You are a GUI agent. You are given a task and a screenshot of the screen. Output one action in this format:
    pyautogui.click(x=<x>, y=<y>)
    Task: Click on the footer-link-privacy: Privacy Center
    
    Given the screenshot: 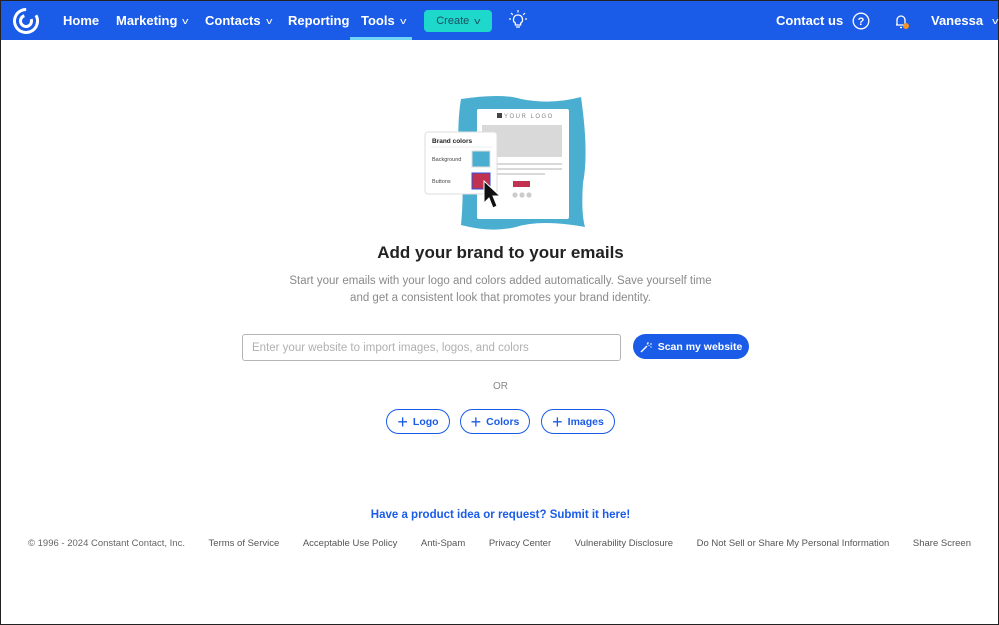 What is the action you would take?
    pyautogui.click(x=520, y=543)
    